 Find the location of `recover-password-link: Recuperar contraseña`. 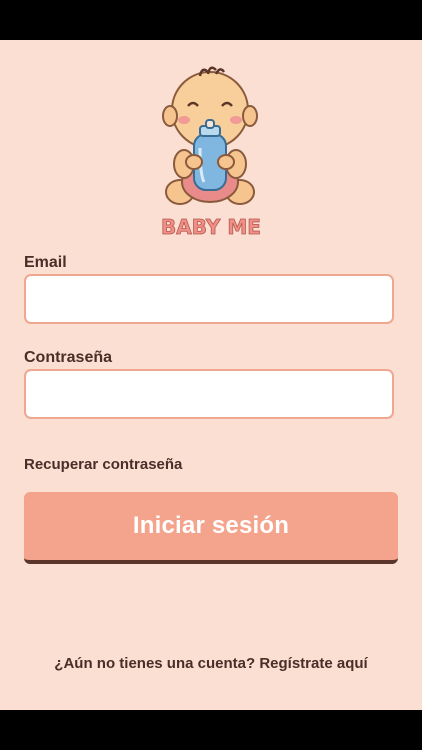

recover-password-link: Recuperar contraseña is located at coordinates (103, 464).